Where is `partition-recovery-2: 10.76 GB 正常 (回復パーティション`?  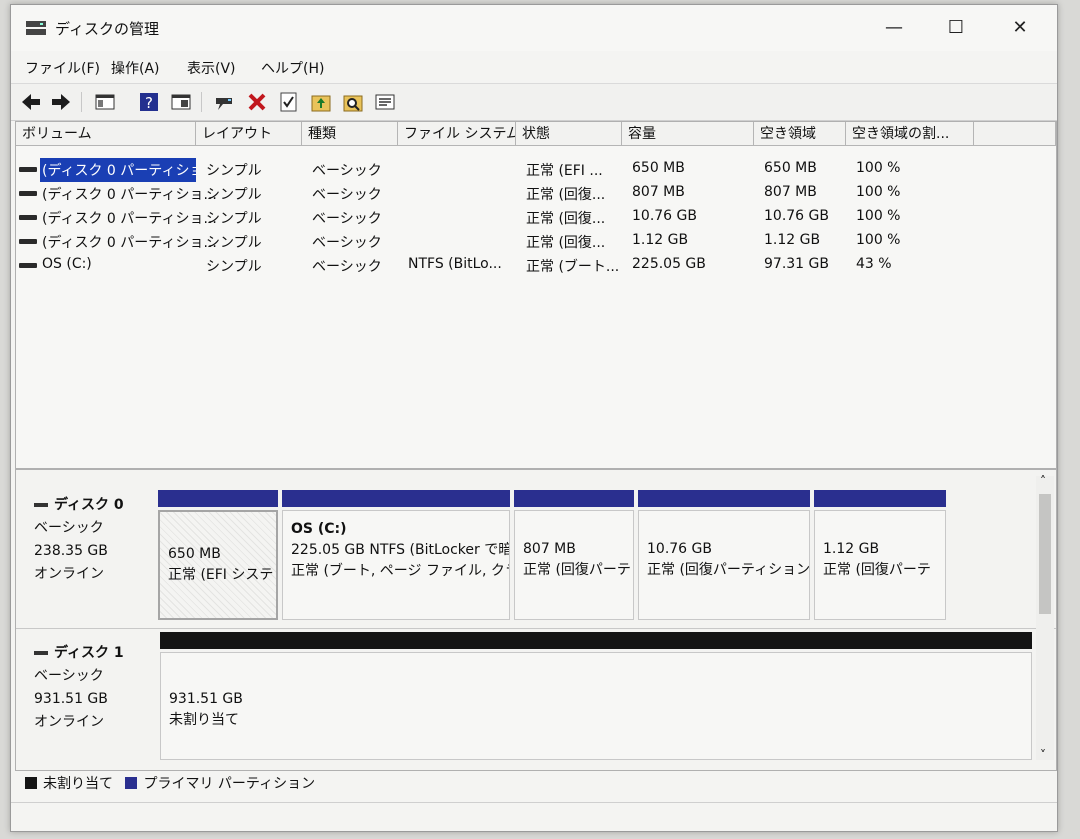 partition-recovery-2: 10.76 GB 正常 (回復パーティション is located at coordinates (724, 565).